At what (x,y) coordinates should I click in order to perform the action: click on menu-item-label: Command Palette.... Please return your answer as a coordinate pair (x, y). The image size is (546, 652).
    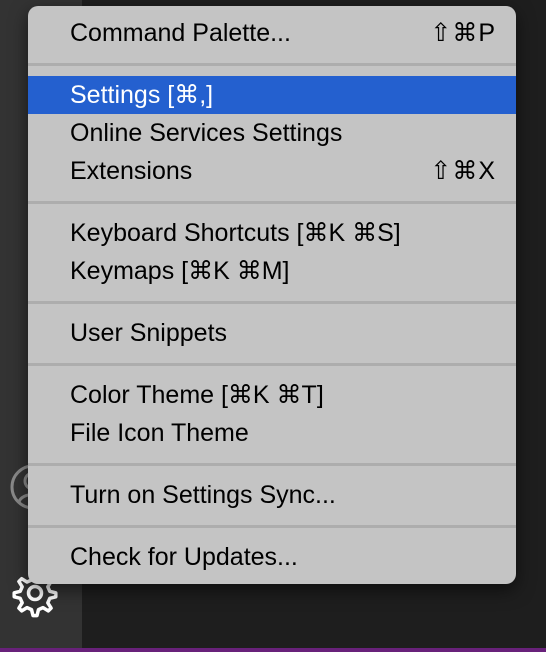
    Looking at the image, I should click on (180, 32).